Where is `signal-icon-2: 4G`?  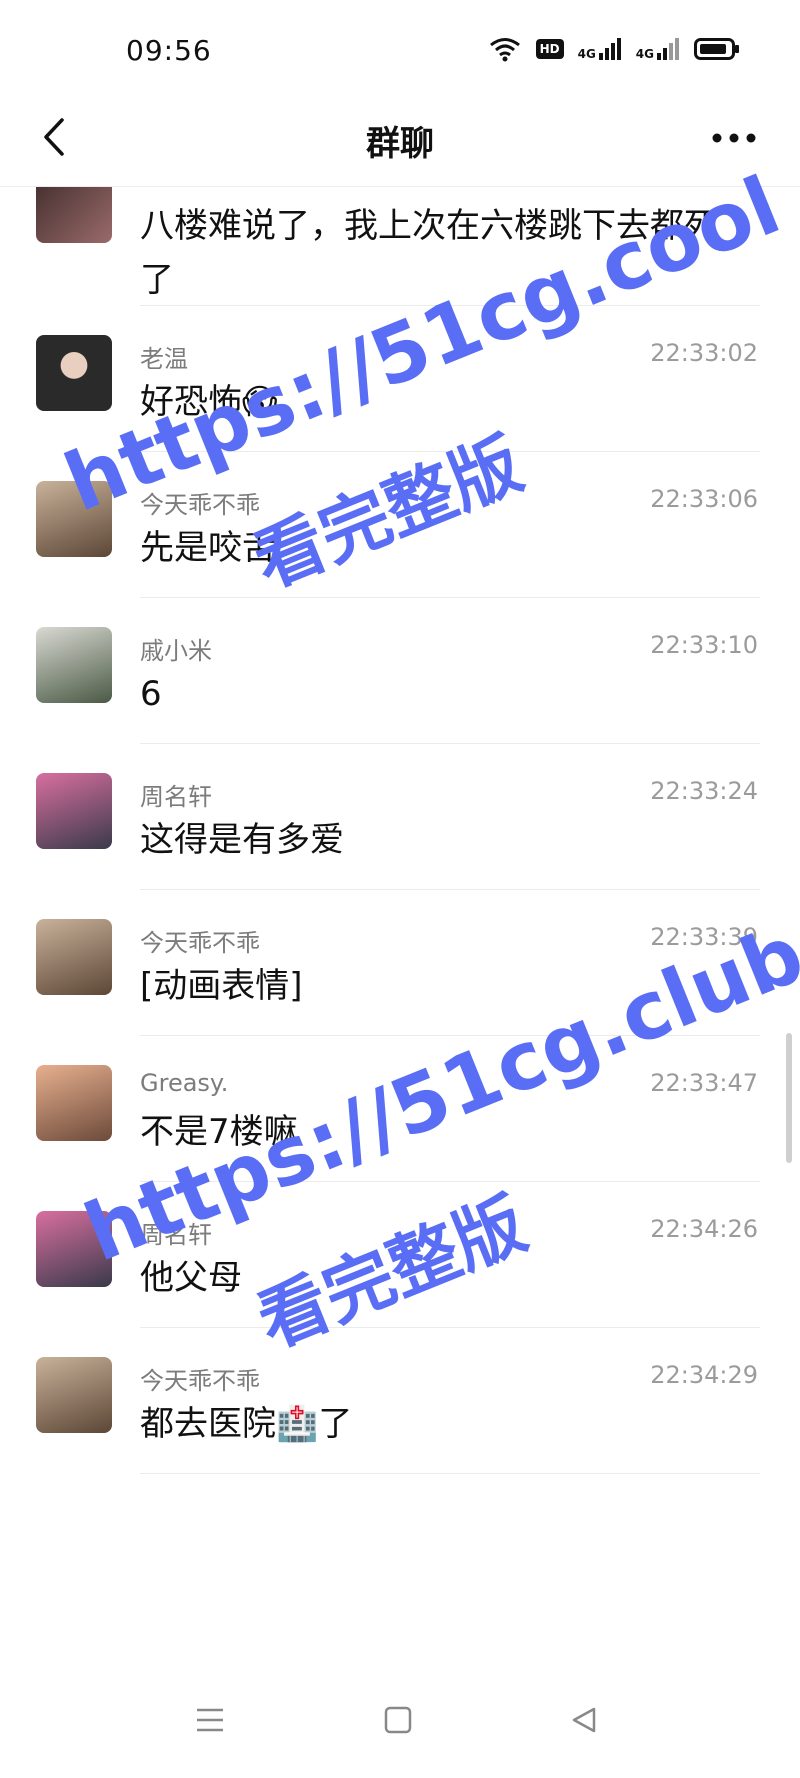 signal-icon-2: 4G is located at coordinates (658, 49).